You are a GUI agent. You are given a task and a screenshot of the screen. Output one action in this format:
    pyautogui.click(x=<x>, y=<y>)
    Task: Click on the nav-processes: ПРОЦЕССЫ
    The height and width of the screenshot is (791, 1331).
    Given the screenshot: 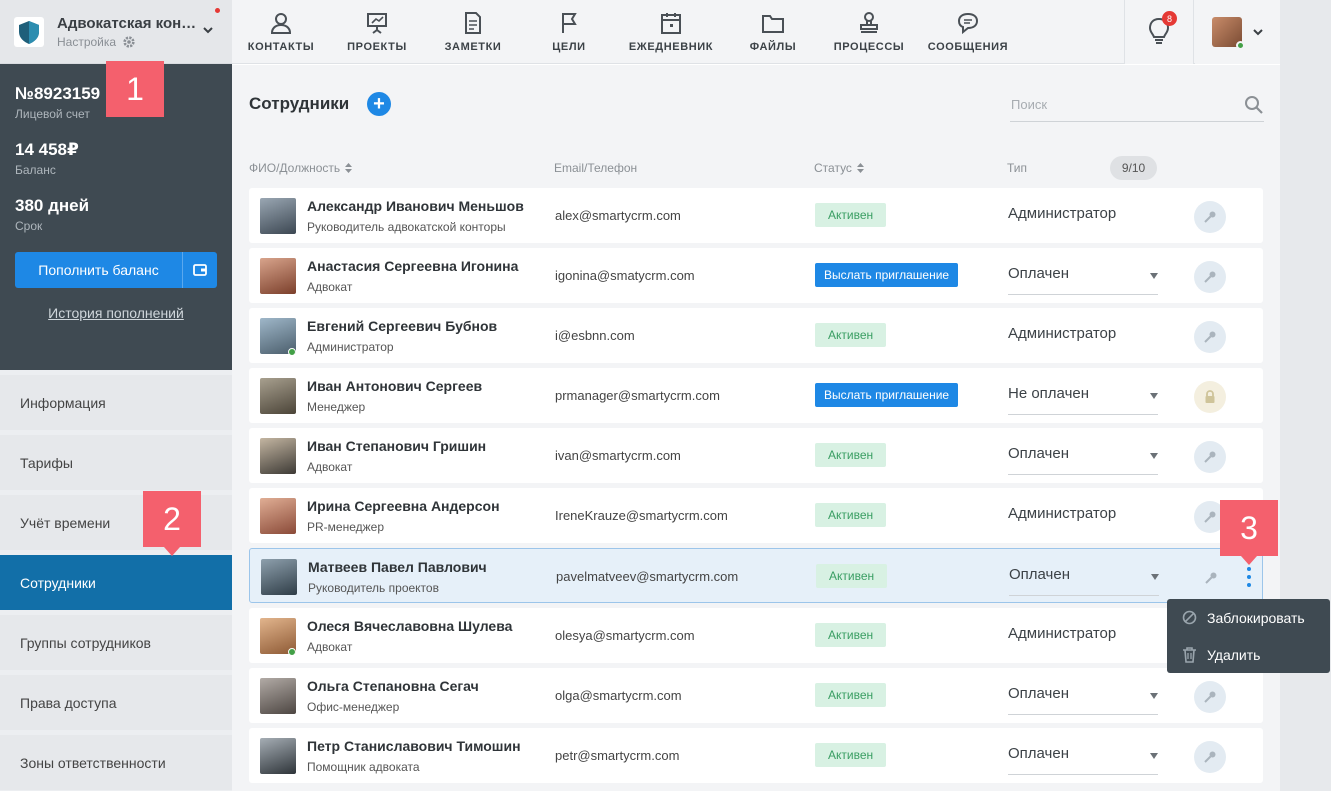 What is the action you would take?
    pyautogui.click(x=869, y=32)
    